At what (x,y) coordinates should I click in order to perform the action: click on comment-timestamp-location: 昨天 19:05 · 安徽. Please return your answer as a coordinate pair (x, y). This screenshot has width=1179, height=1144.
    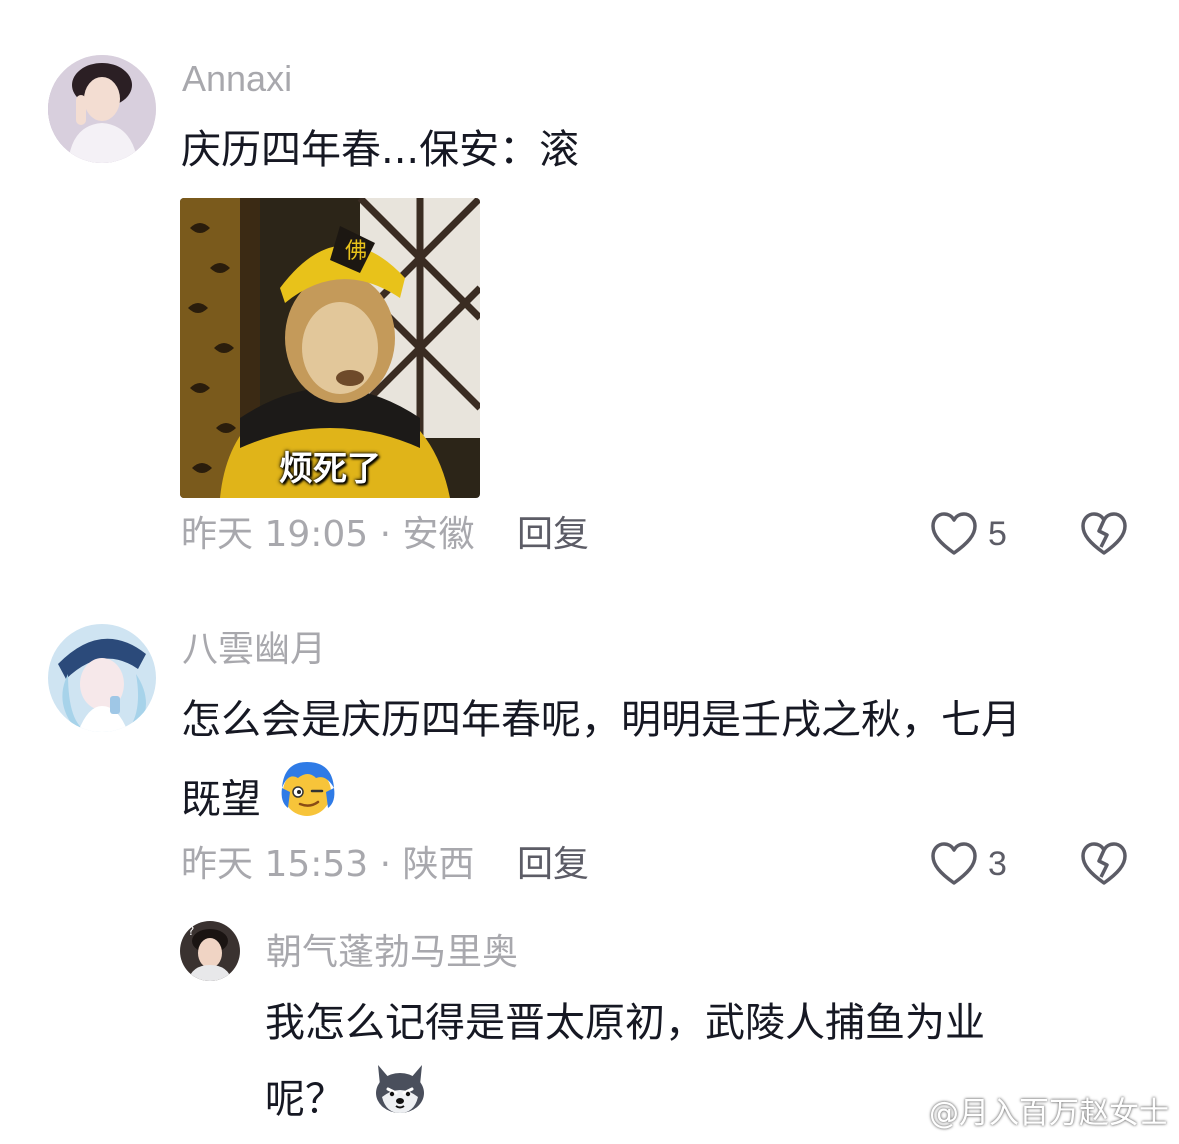
    Looking at the image, I should click on (328, 534).